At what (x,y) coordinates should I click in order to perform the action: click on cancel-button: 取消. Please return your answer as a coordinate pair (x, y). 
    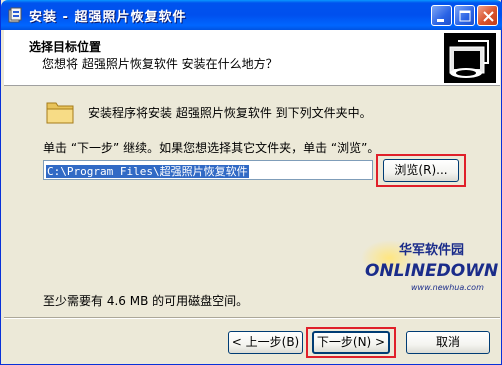
    Looking at the image, I should click on (448, 342).